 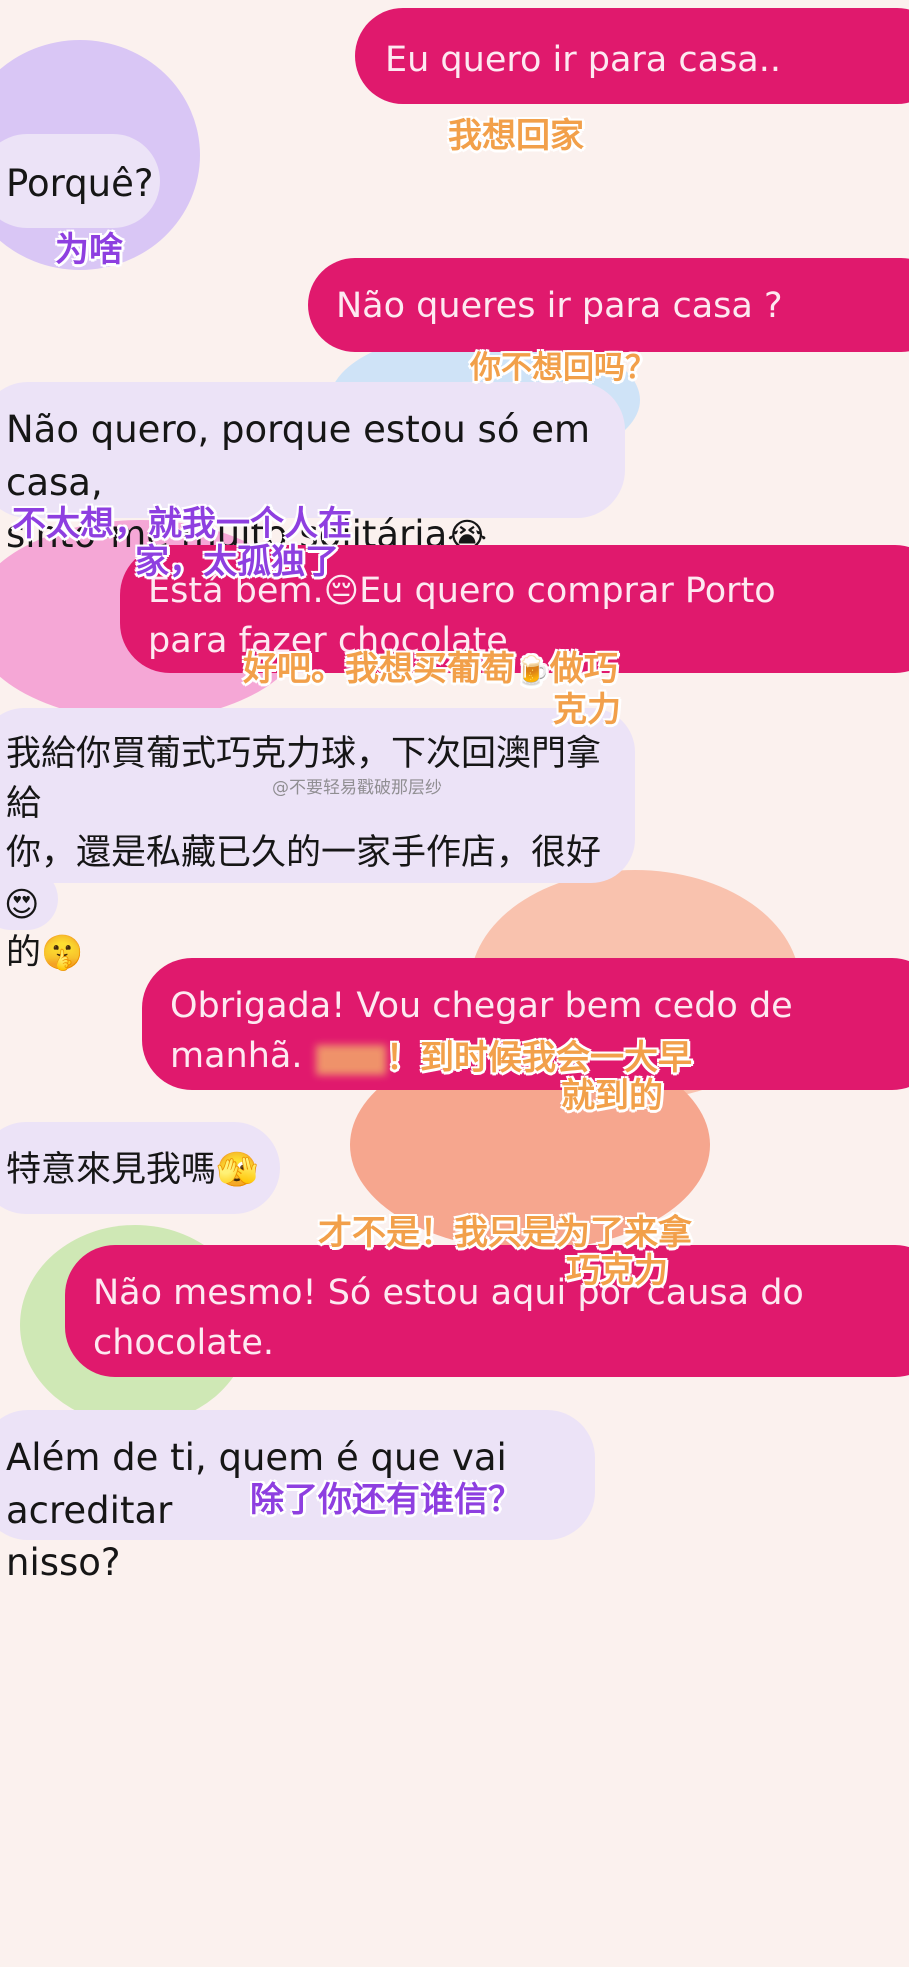 I want to click on translation-caption: 我想回家, so click(x=516, y=136).